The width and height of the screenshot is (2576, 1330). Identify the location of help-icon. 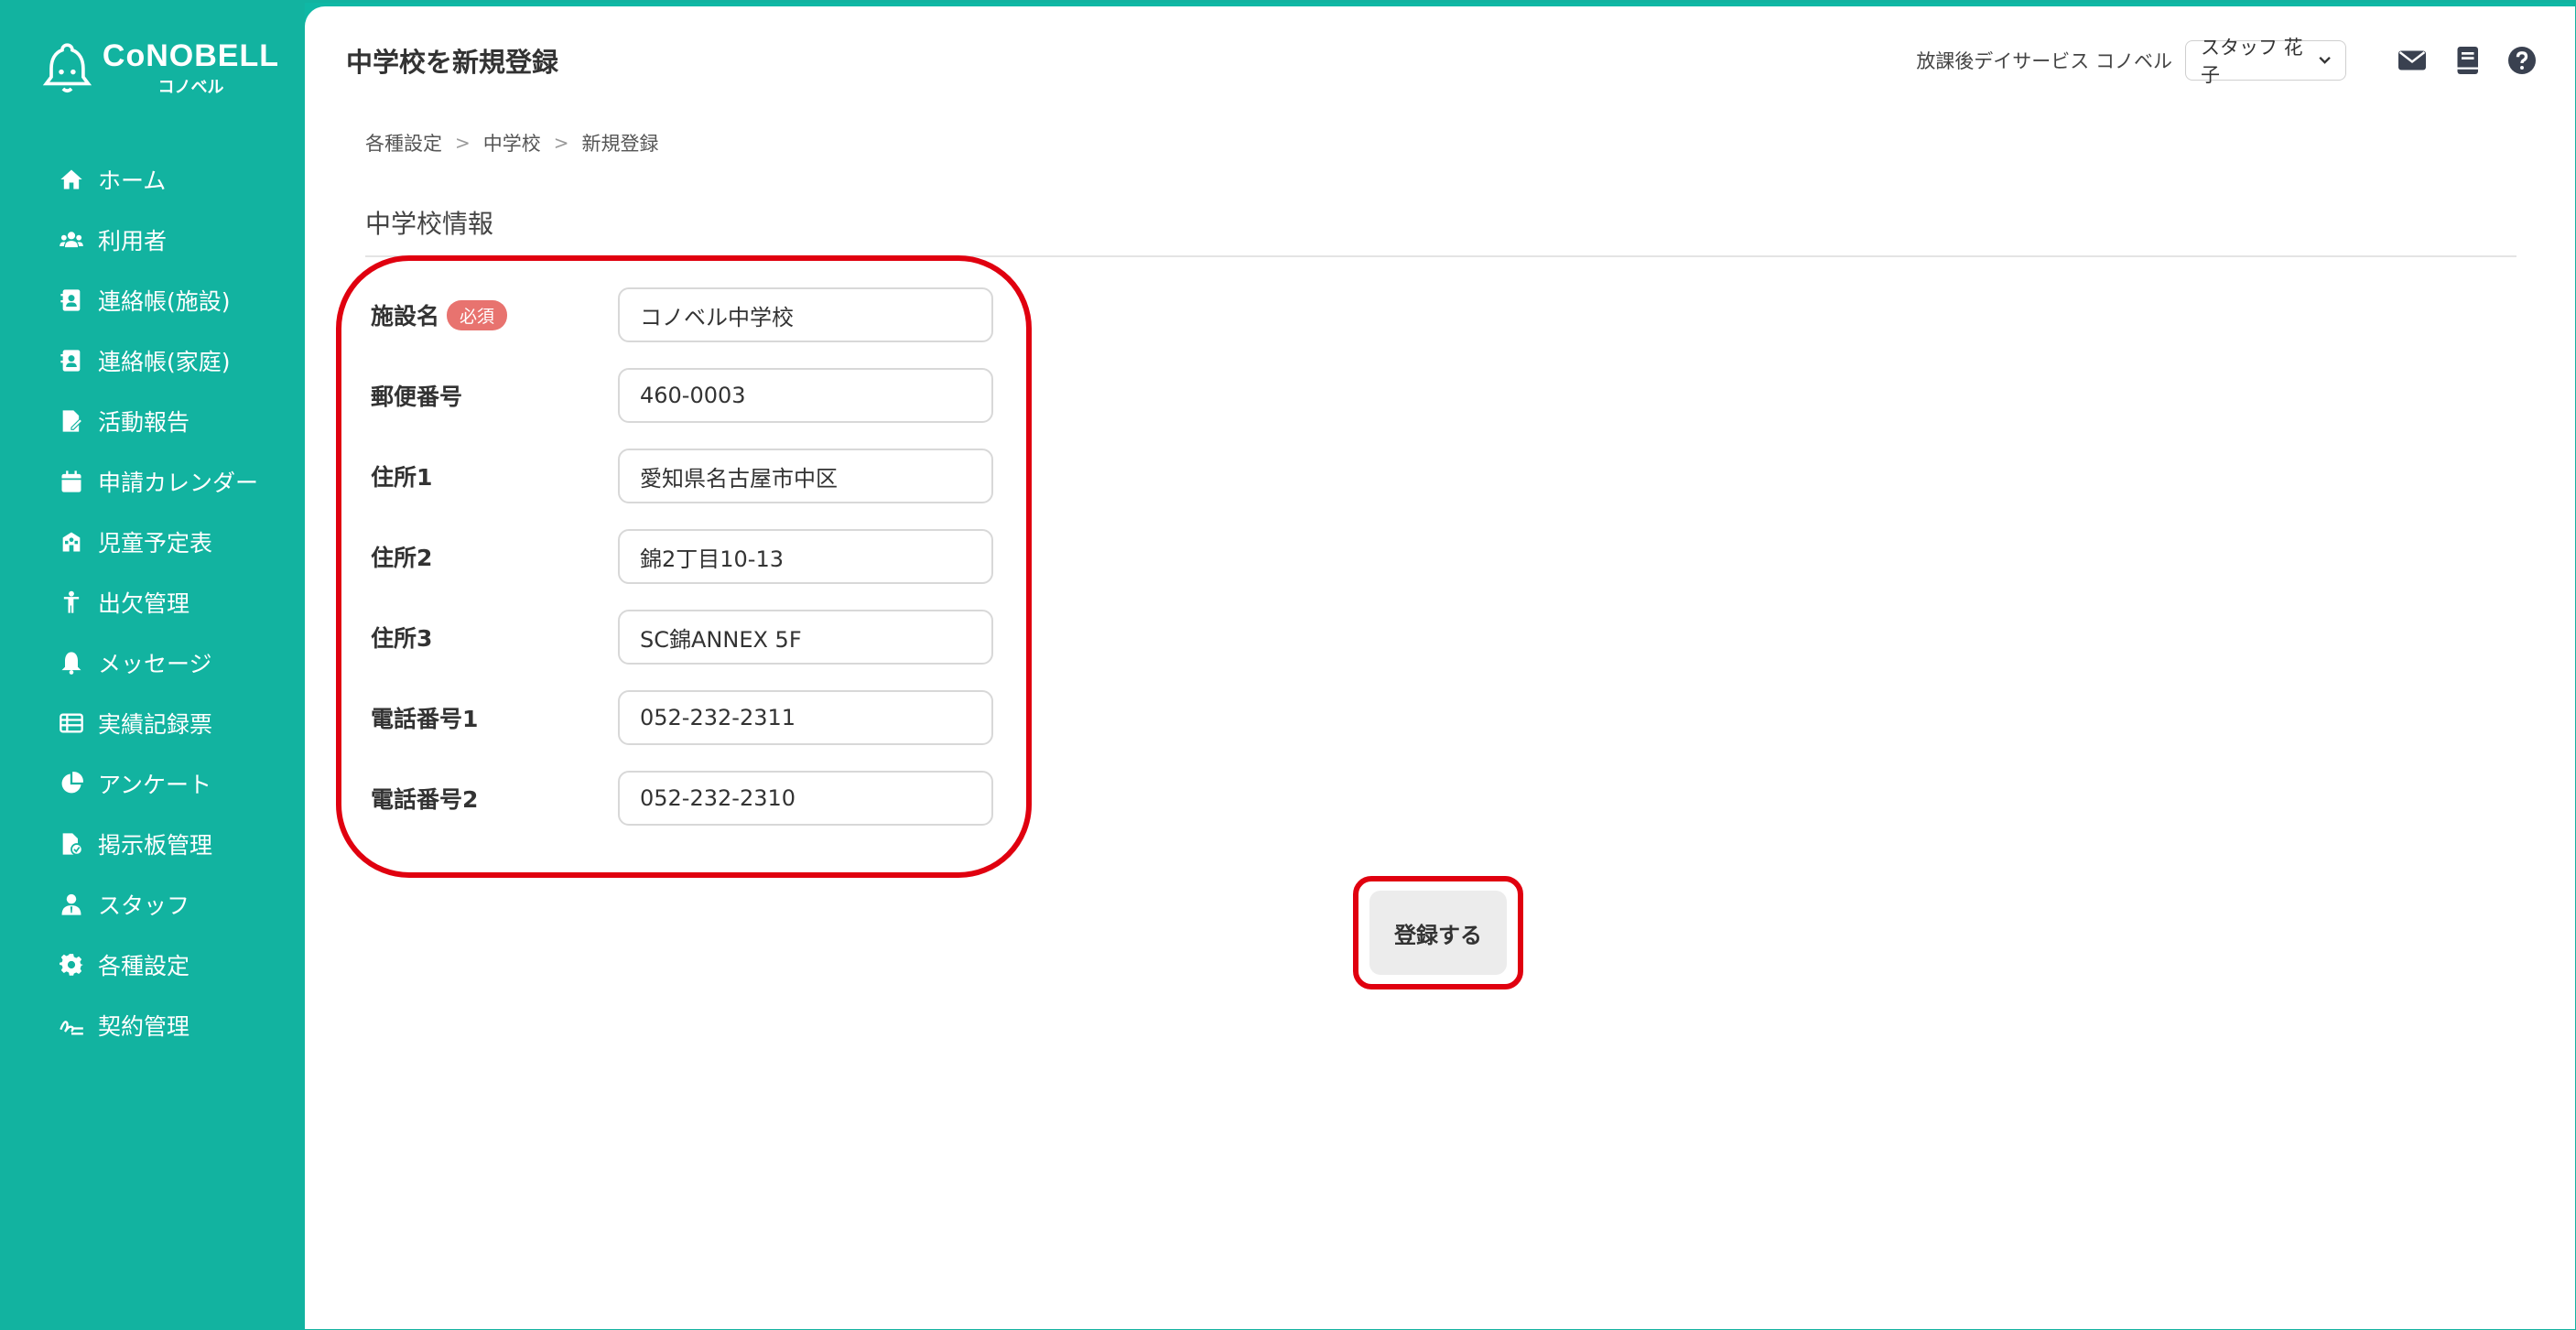
(2522, 61).